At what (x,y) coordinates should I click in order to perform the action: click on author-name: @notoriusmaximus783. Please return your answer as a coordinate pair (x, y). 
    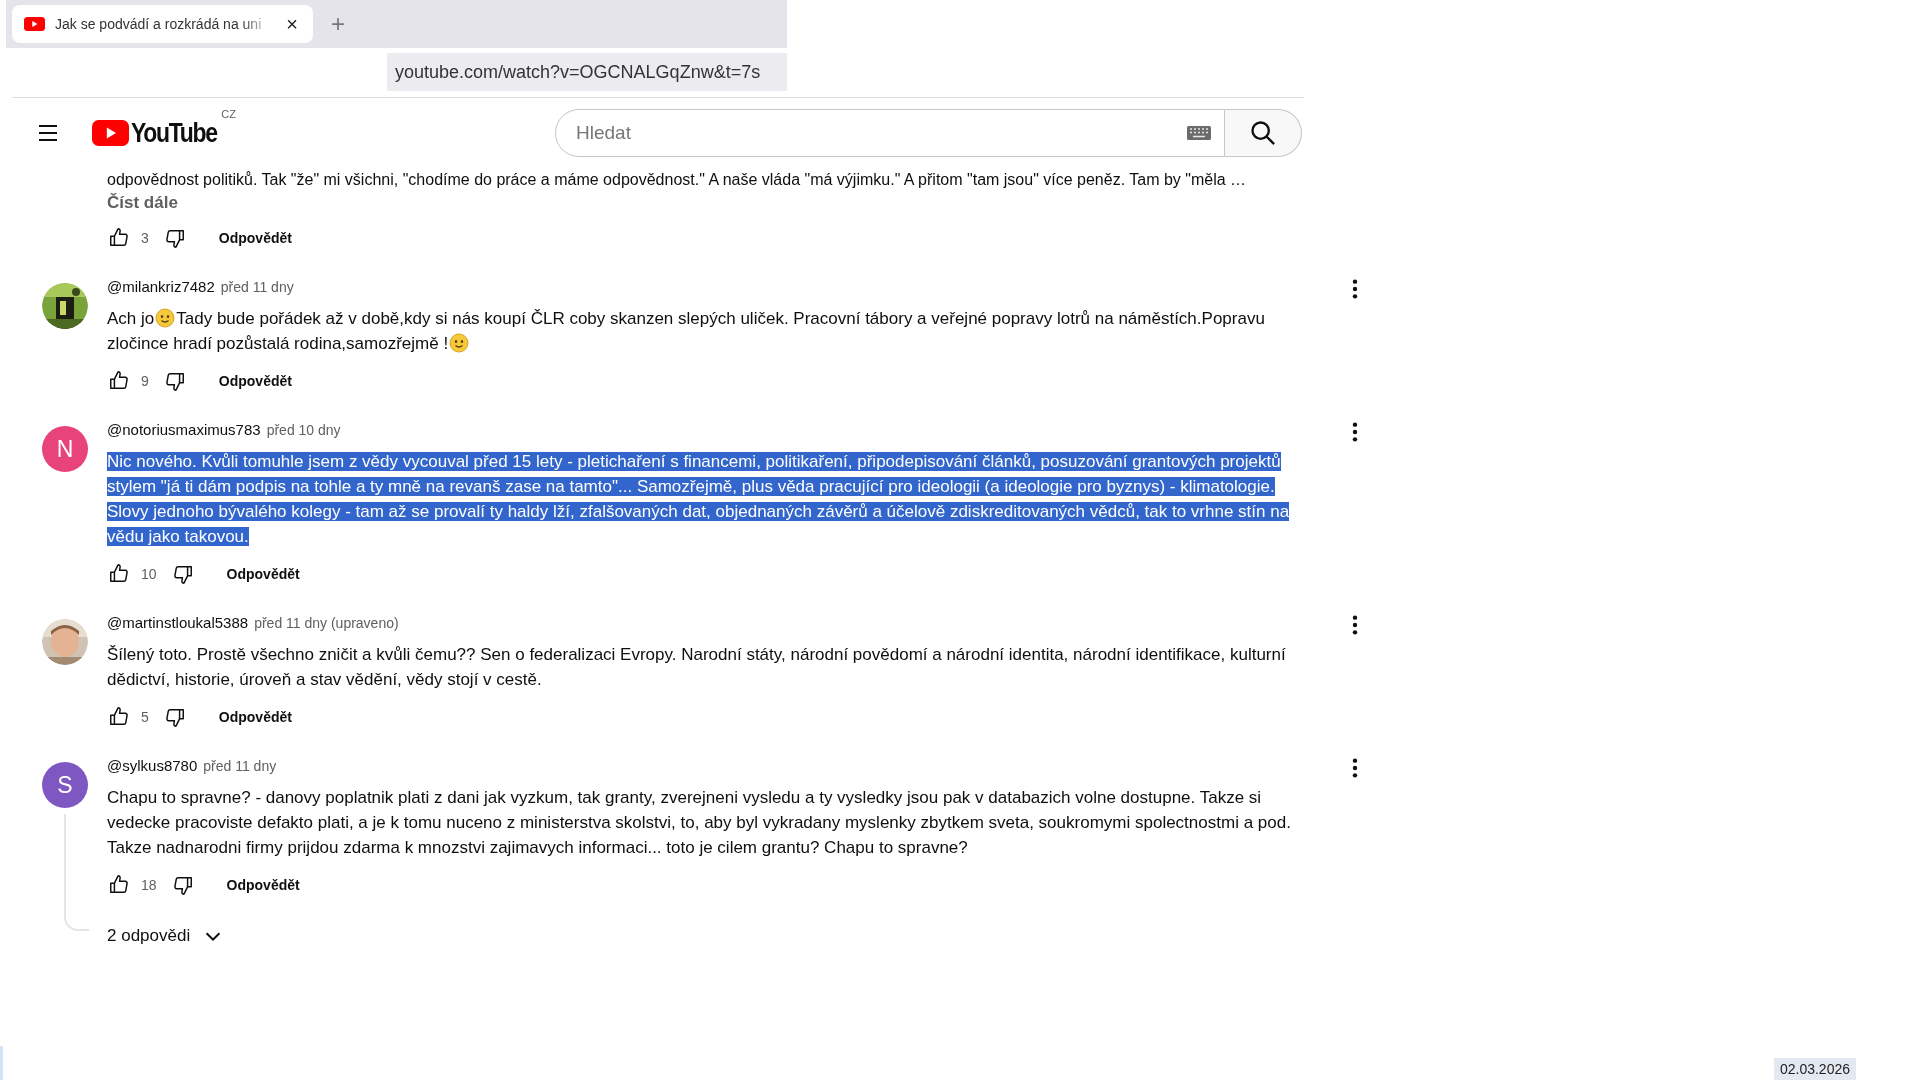
    Looking at the image, I should click on (184, 429).